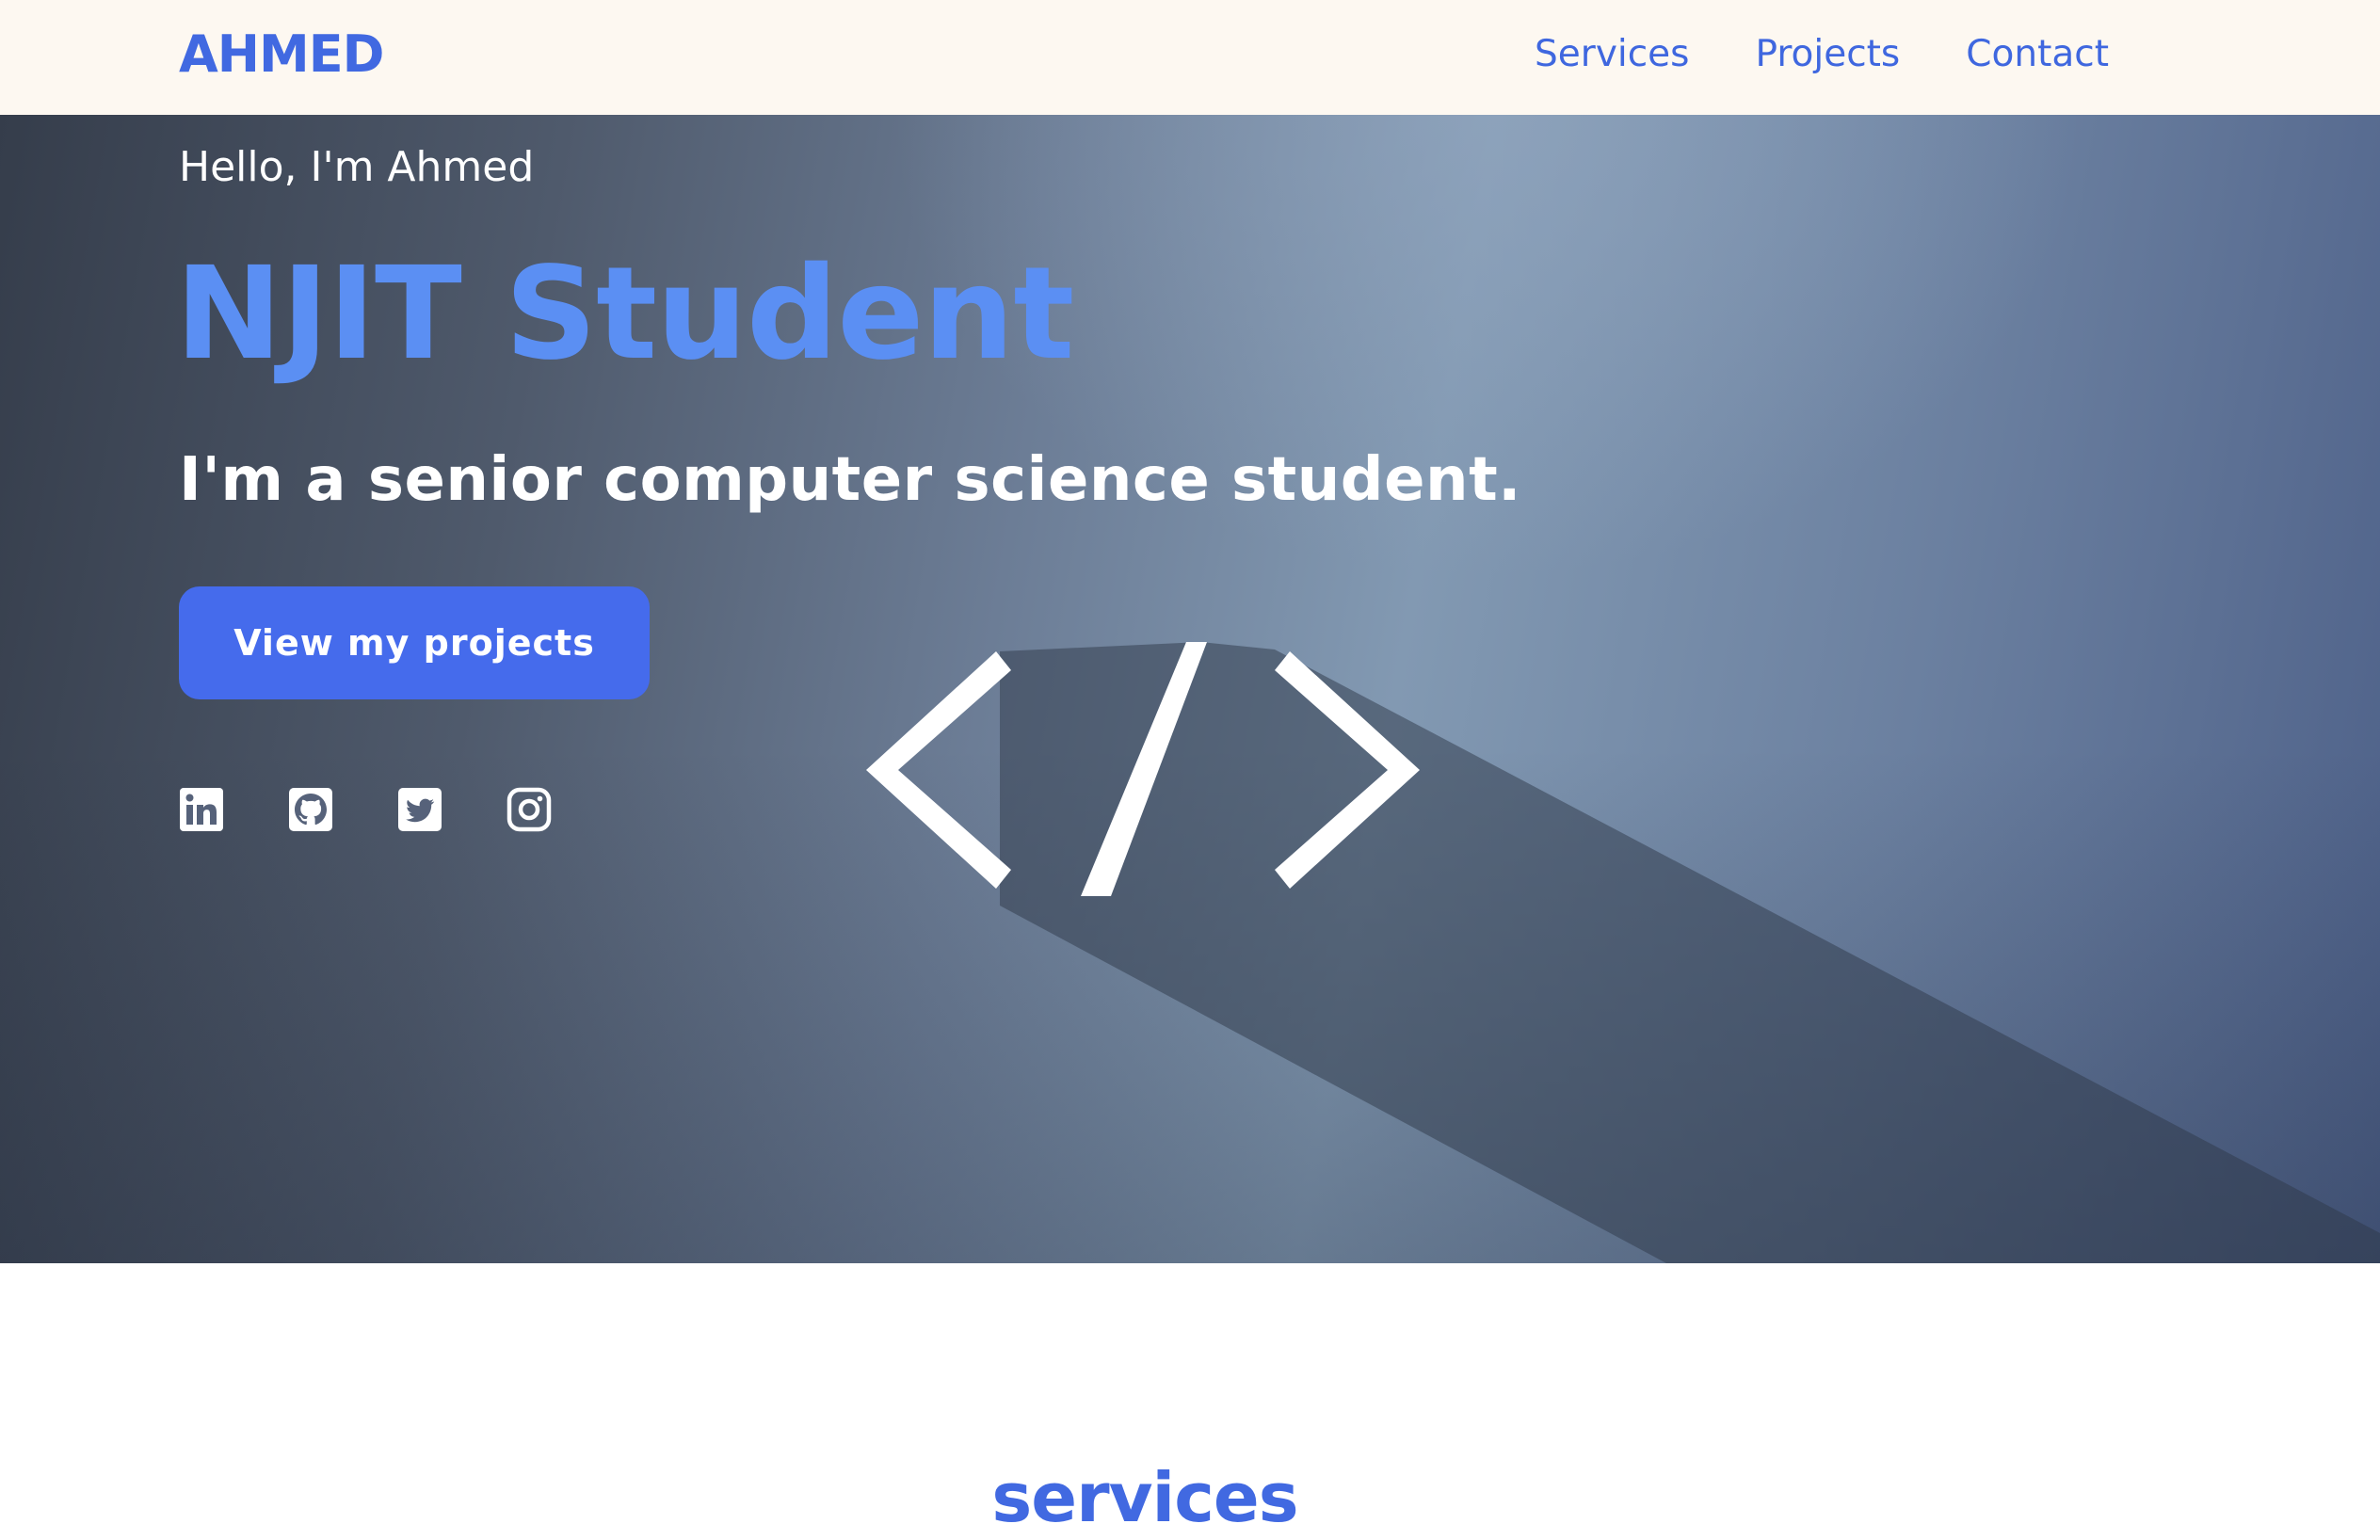  What do you see at coordinates (414, 642) in the screenshot?
I see `view-projects-button: View my projects` at bounding box center [414, 642].